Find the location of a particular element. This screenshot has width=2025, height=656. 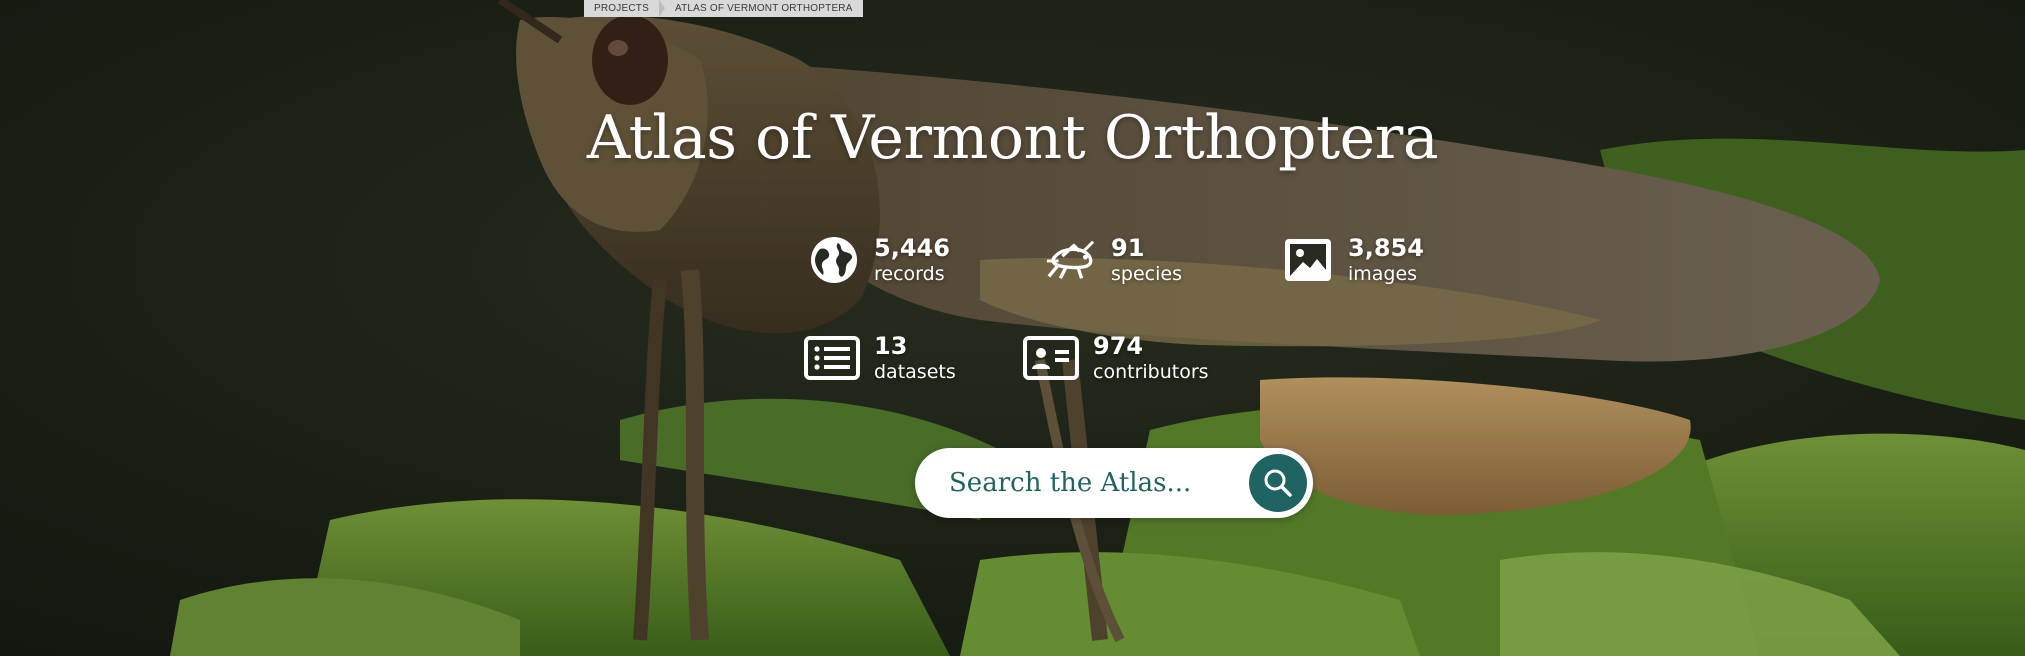

stat-text: 5,446 records is located at coordinates (912, 260).